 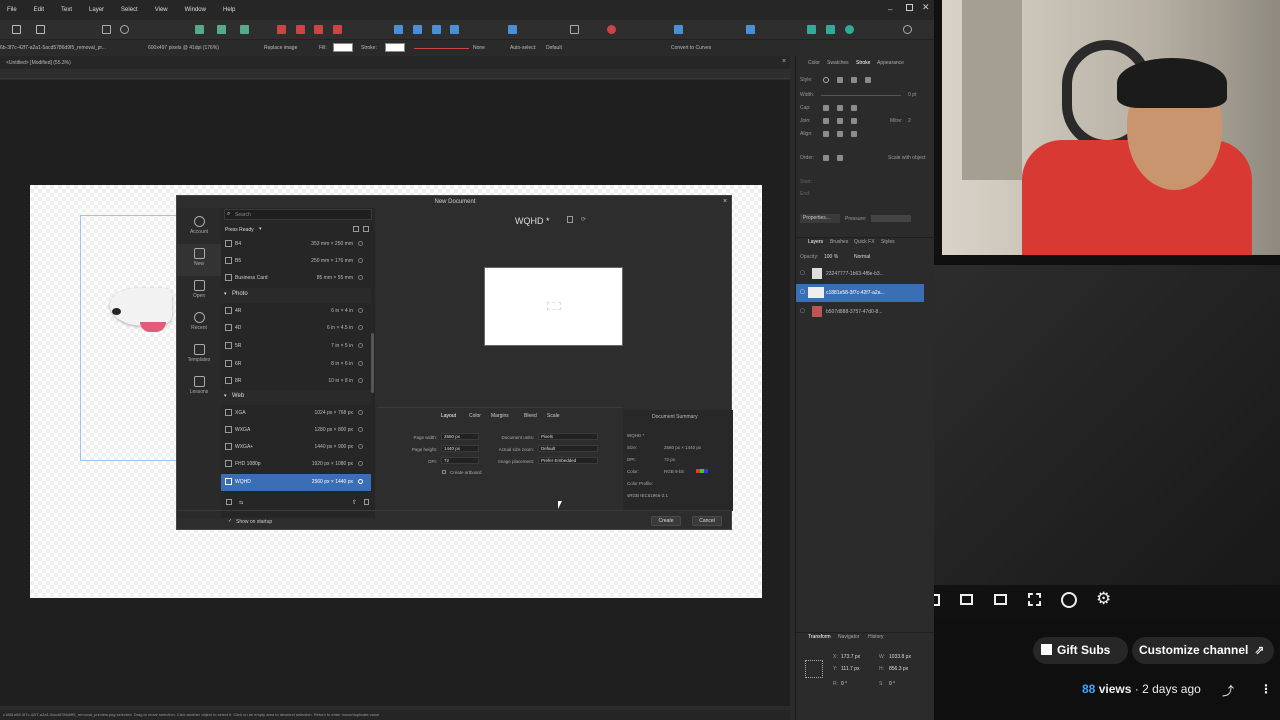 What do you see at coordinates (417, 29) in the screenshot?
I see `align-center-icon` at bounding box center [417, 29].